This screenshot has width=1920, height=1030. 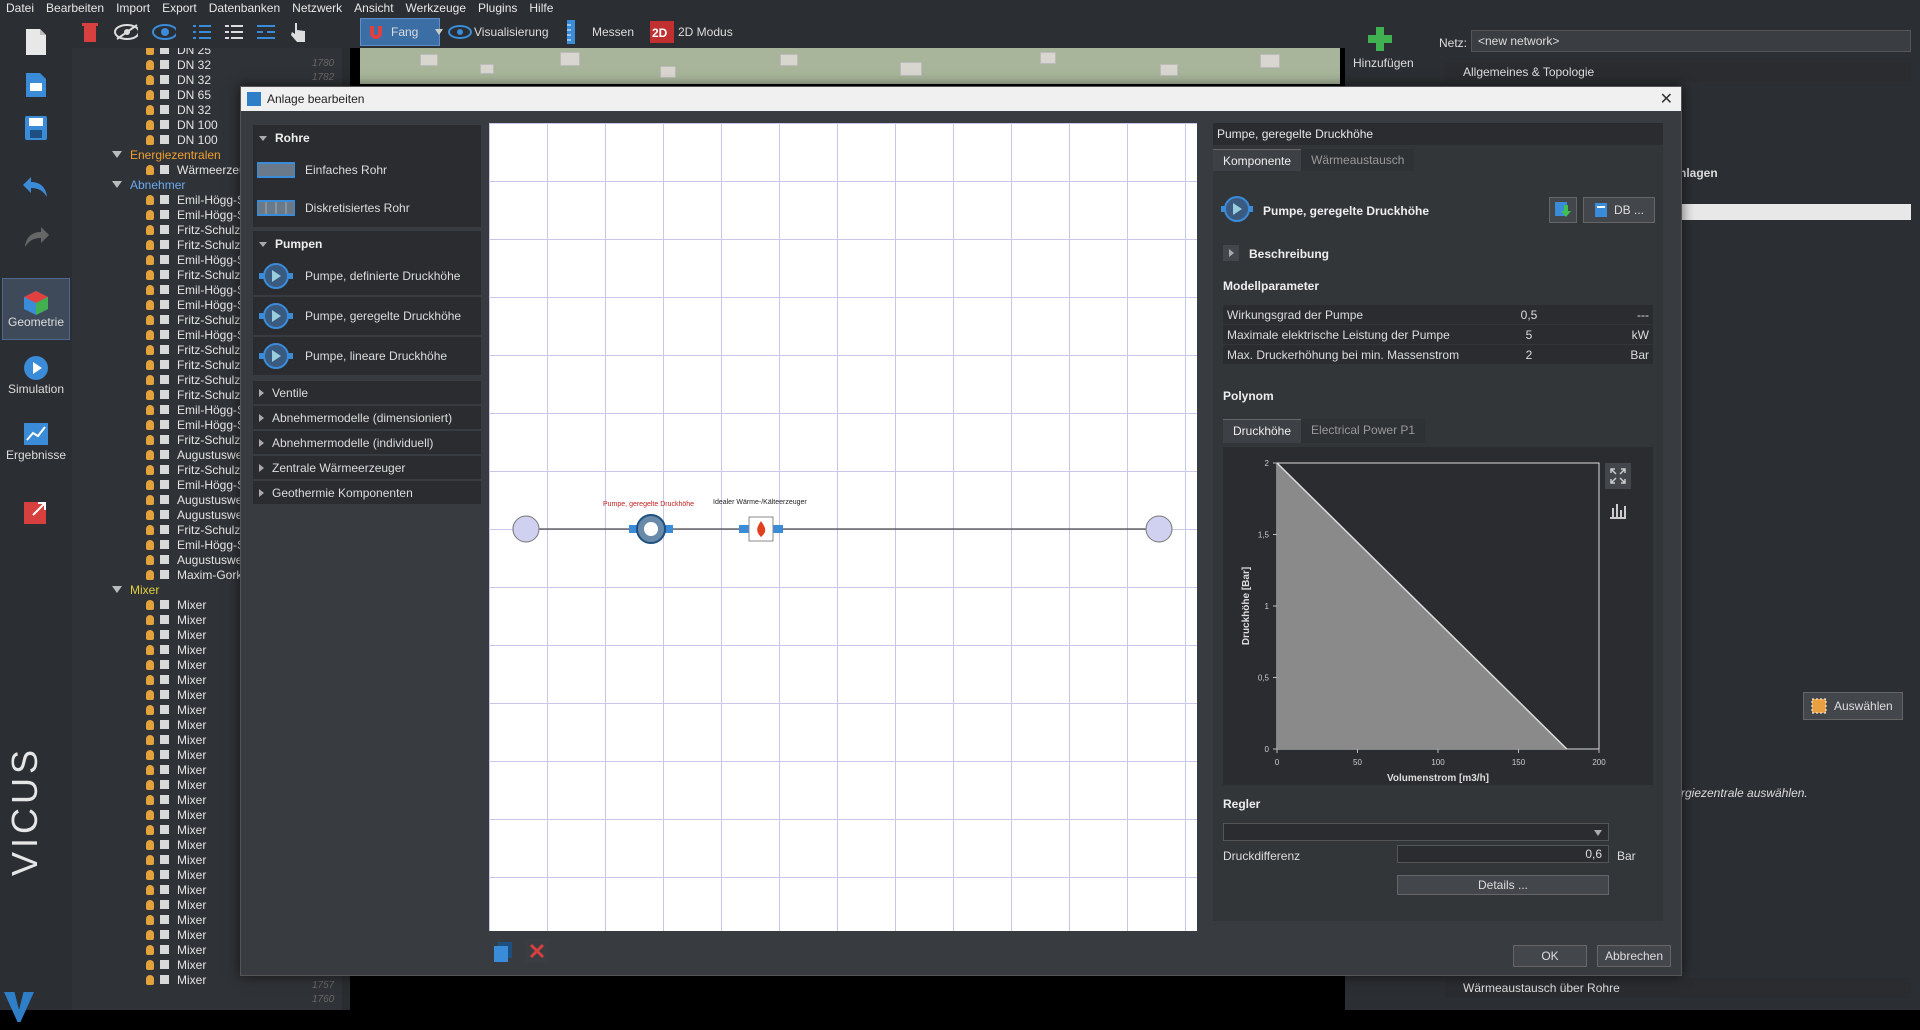 I want to click on systems-list, so click(x=1795, y=212).